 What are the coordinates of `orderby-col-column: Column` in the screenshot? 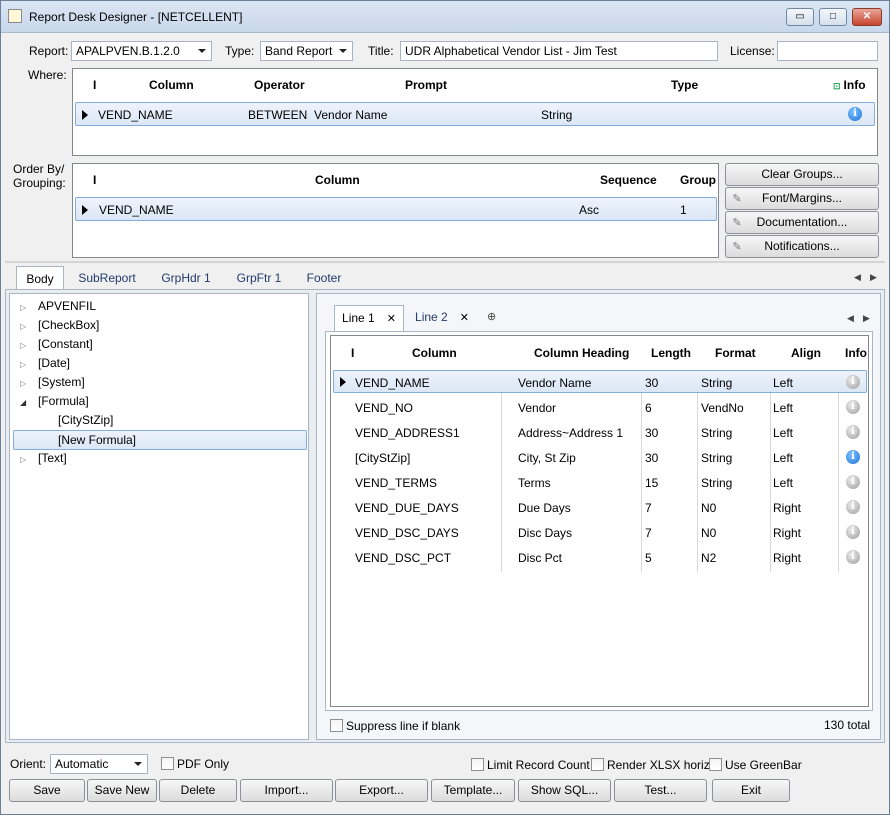 It's located at (337, 180).